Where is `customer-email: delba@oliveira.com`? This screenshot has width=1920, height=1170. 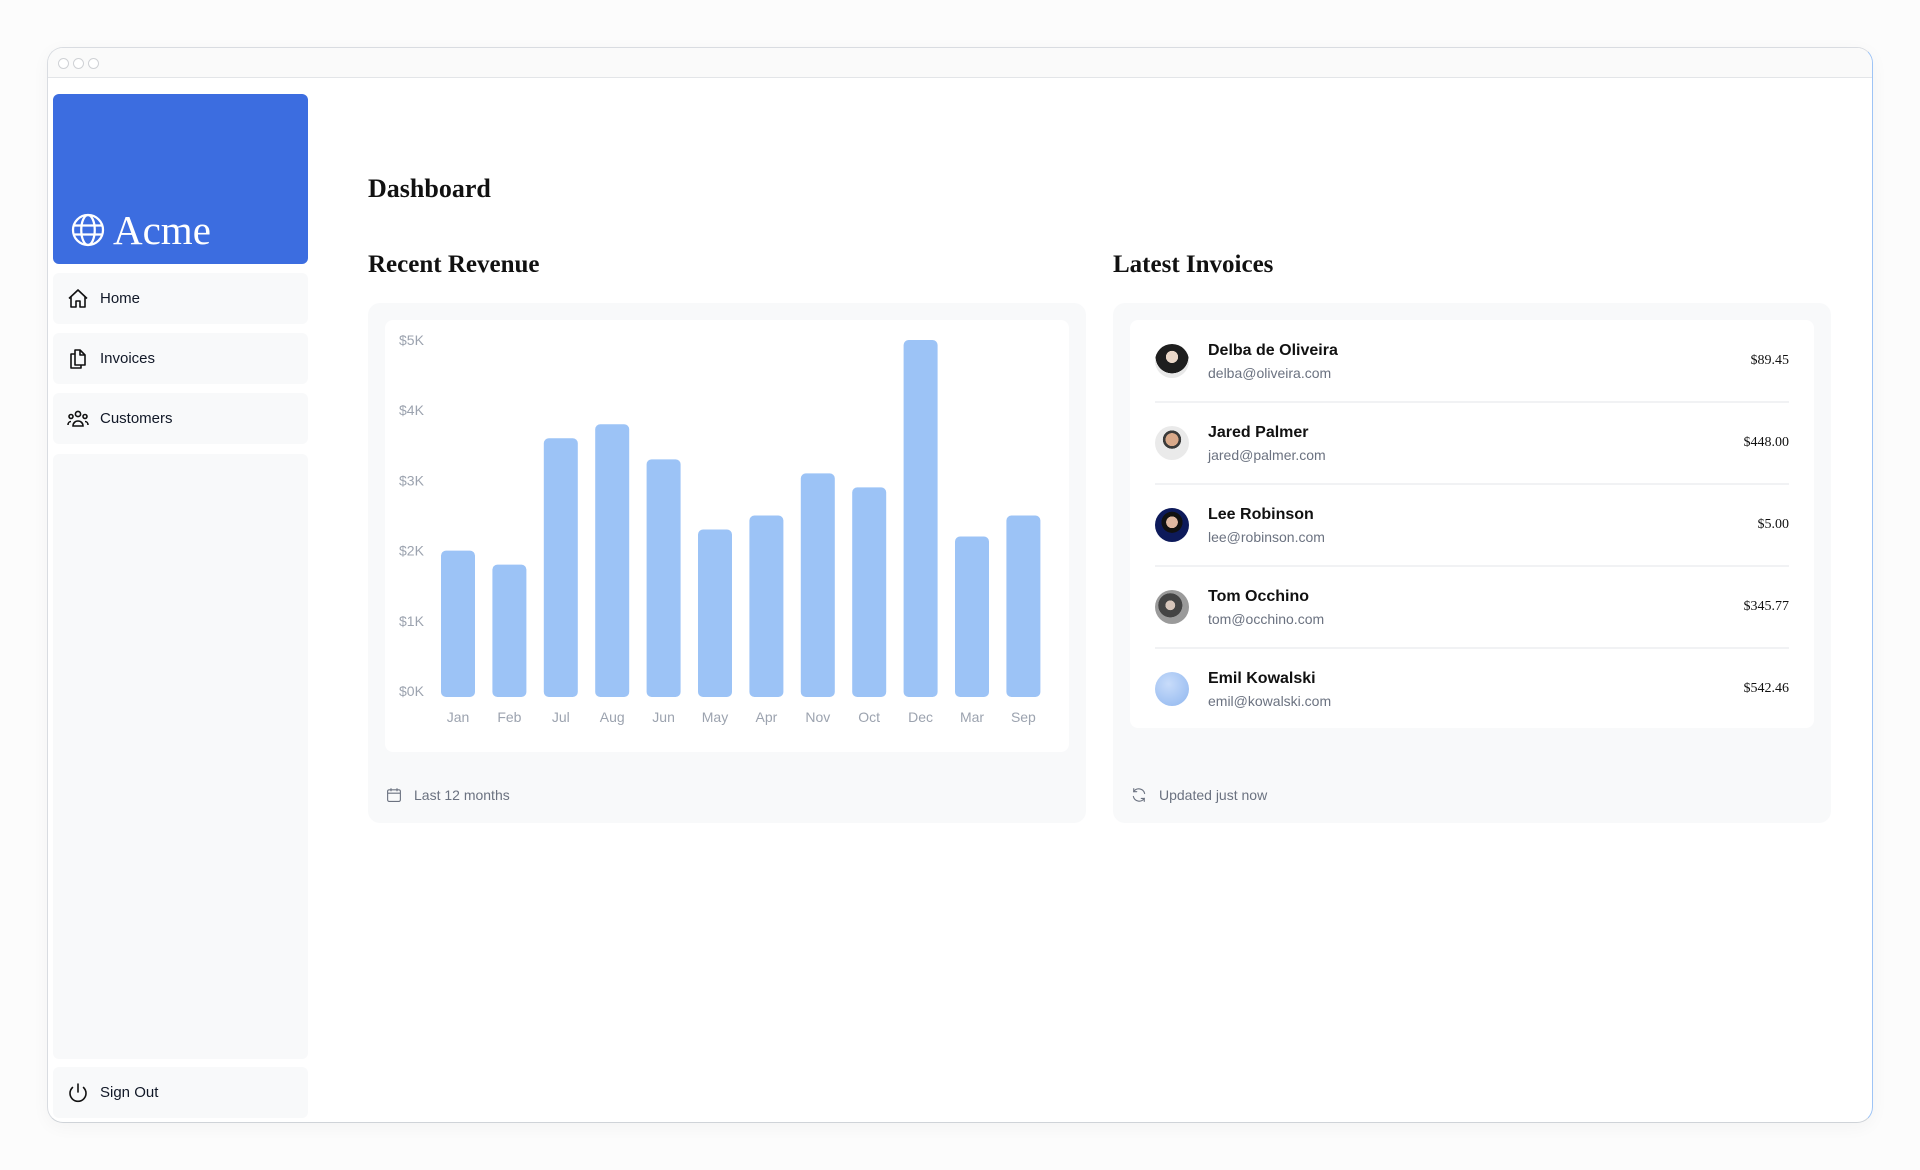 customer-email: delba@oliveira.com is located at coordinates (1270, 372).